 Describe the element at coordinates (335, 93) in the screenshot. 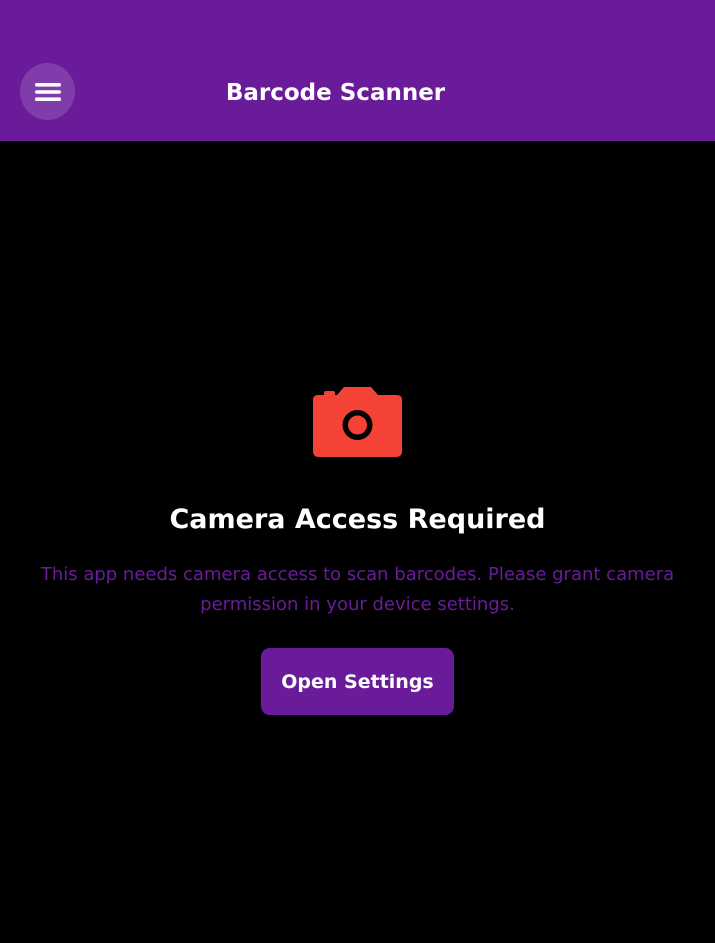

I see `page-title: Barcode Scanner` at that location.